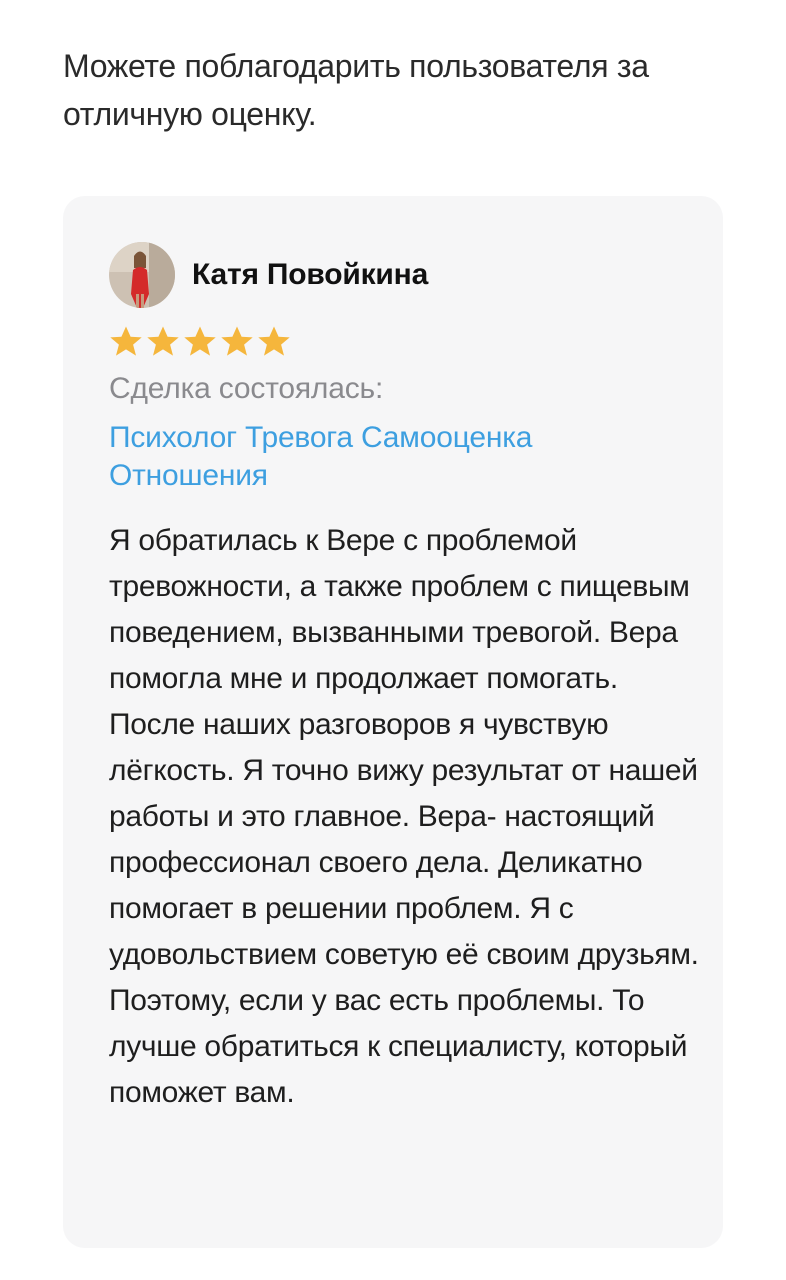 The width and height of the screenshot is (786, 1280). I want to click on deal-status-label: Сделка состоялась:, so click(246, 388).